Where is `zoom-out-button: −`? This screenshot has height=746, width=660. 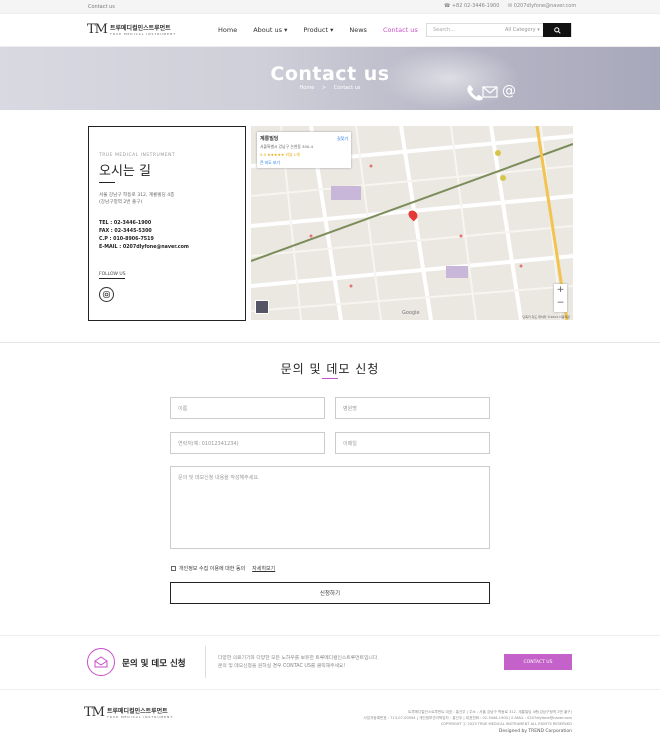
zoom-out-button: − is located at coordinates (560, 303).